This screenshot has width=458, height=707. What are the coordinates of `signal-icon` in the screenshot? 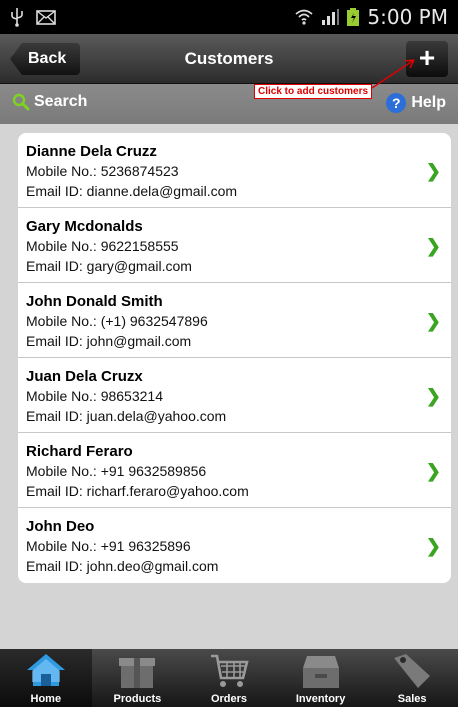 It's located at (331, 17).